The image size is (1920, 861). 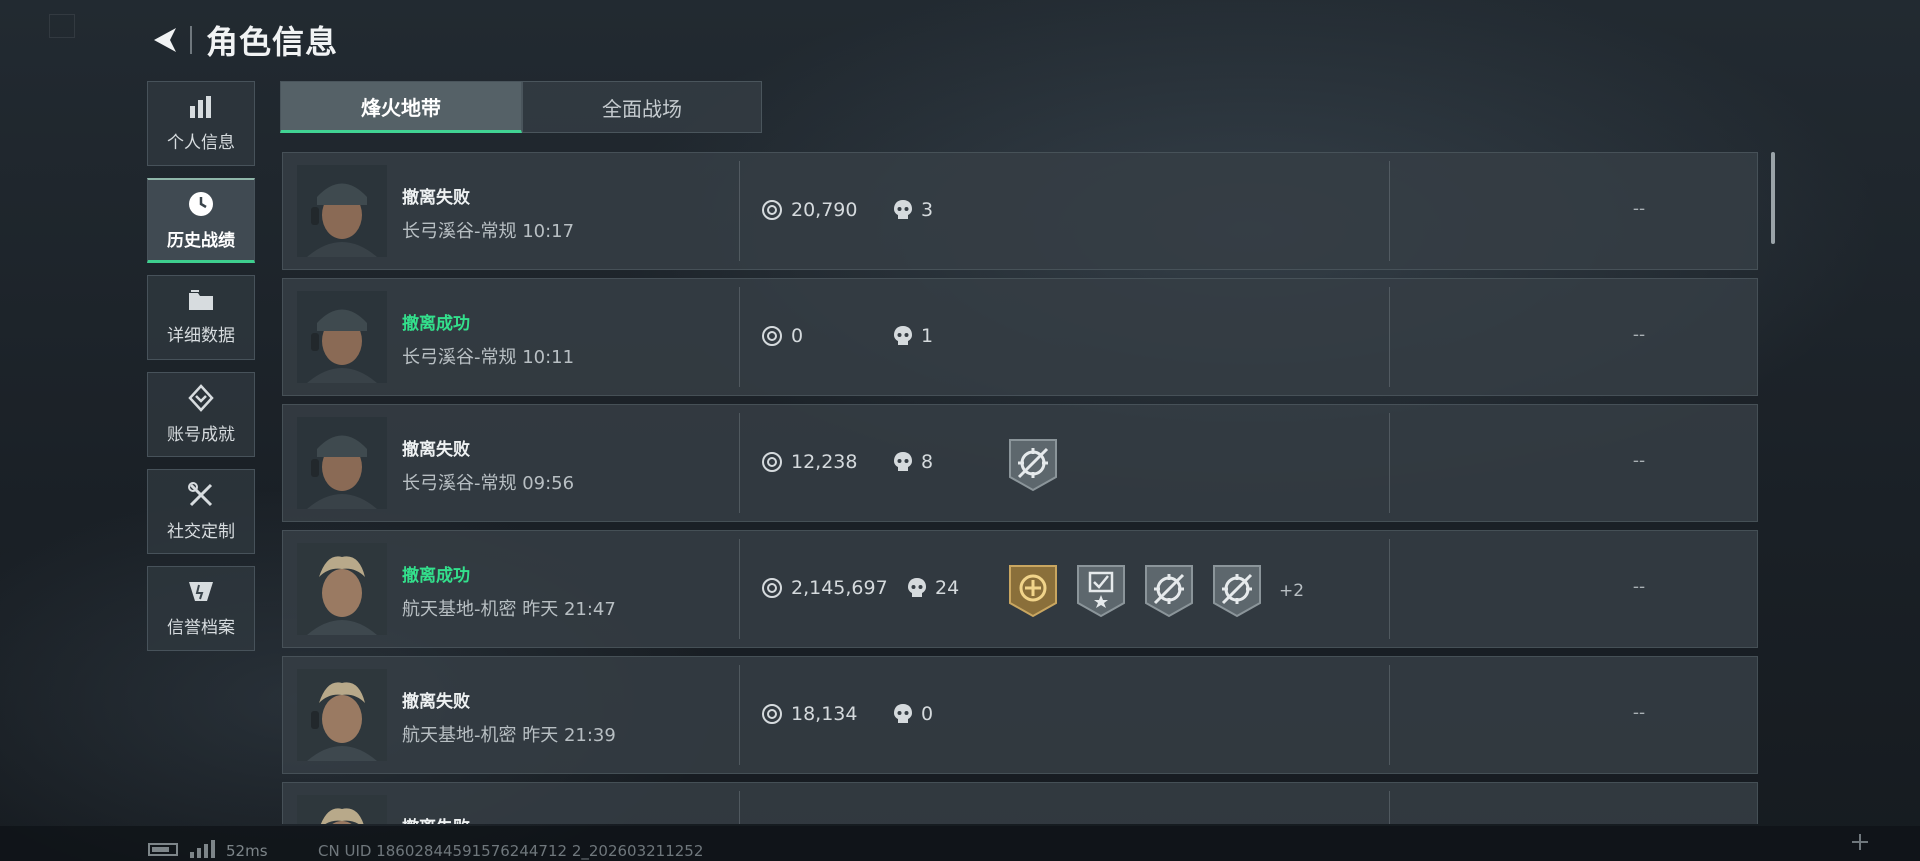 I want to click on match-record-row: 撤离成功 长弓溪谷-常规 10:11 0 1 --, so click(x=1020, y=337).